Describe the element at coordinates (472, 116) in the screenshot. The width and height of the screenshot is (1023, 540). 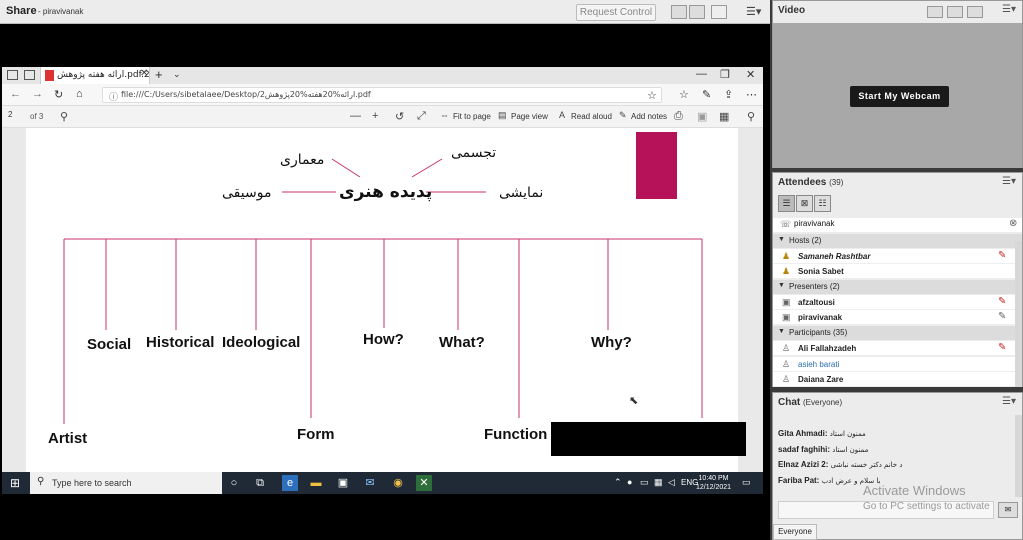
I see `fit-to-page-button: Fit to page` at that location.